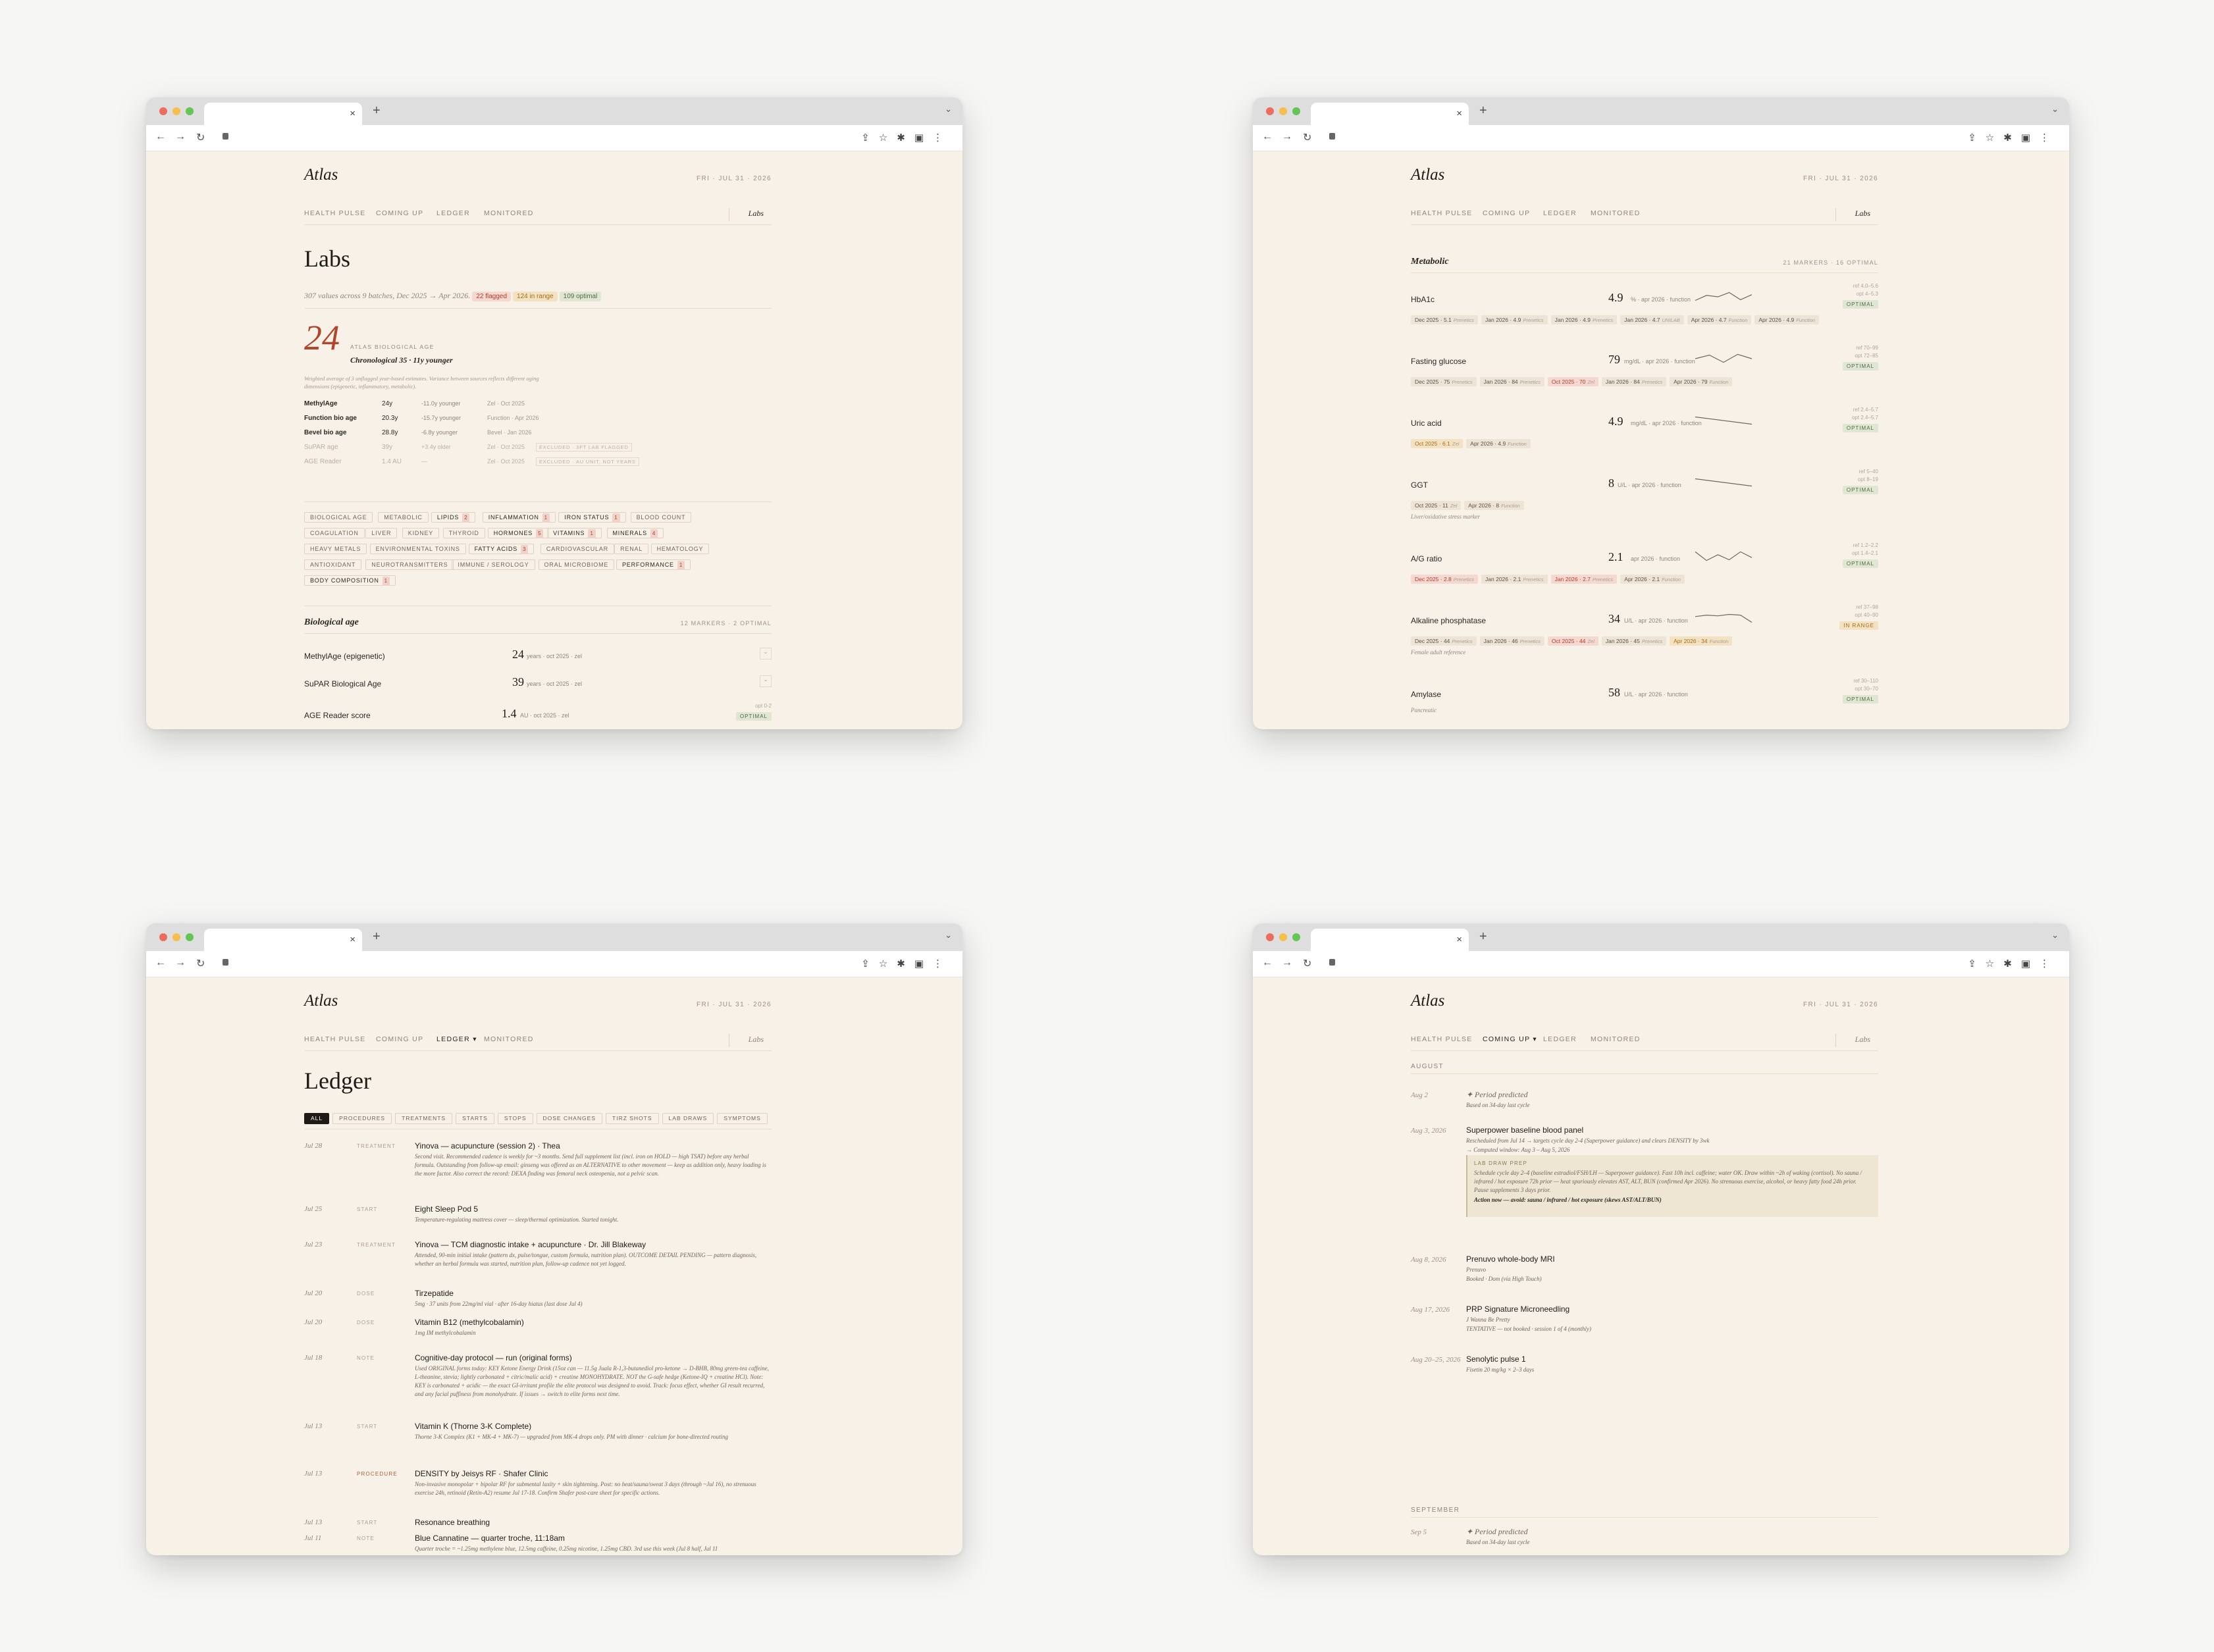 The height and width of the screenshot is (1652, 2214). What do you see at coordinates (766, 681) in the screenshot?
I see `expand-icon: ⌄` at bounding box center [766, 681].